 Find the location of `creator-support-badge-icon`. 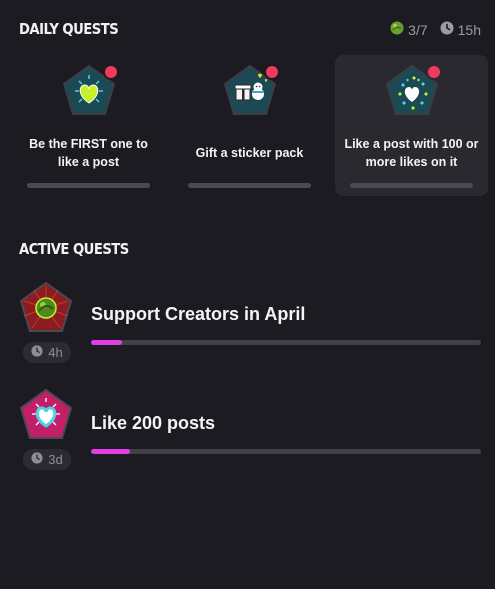

creator-support-badge-icon is located at coordinates (46, 308).